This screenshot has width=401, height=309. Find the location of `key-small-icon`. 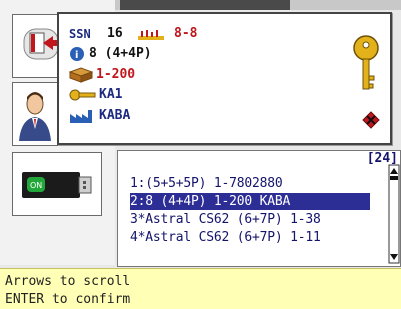

key-small-icon is located at coordinates (82, 95).